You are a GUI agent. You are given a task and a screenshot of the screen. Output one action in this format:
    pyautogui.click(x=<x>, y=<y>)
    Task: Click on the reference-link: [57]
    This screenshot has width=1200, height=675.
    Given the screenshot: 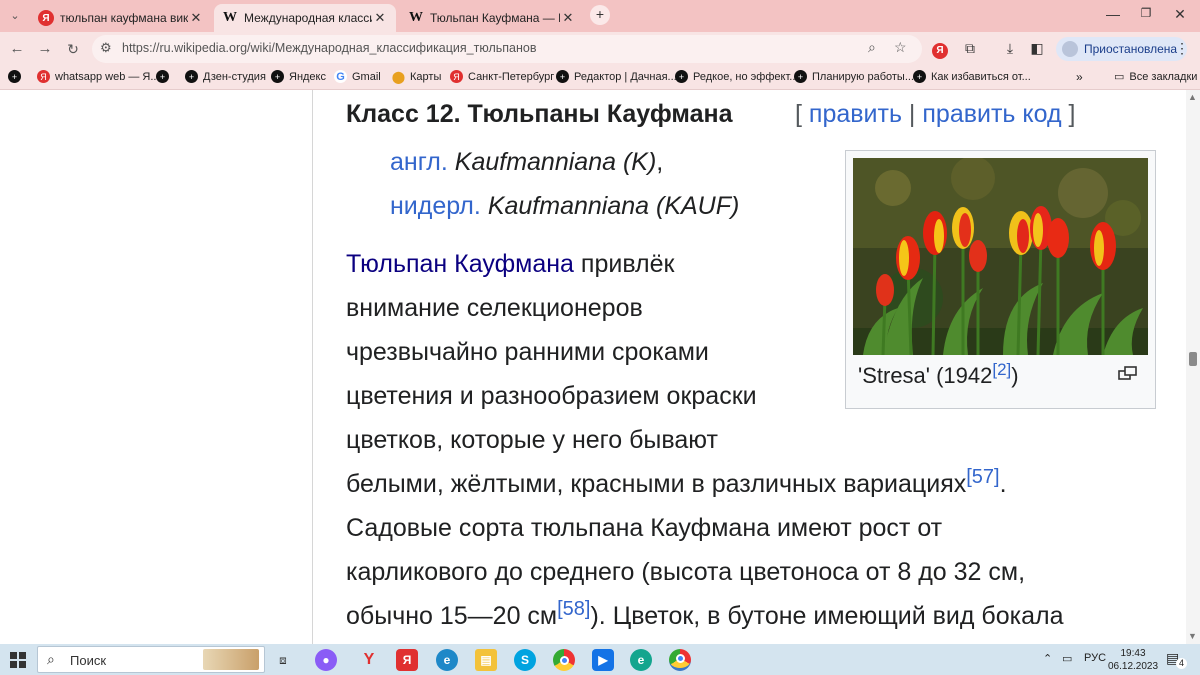 What is the action you would take?
    pyautogui.click(x=982, y=477)
    